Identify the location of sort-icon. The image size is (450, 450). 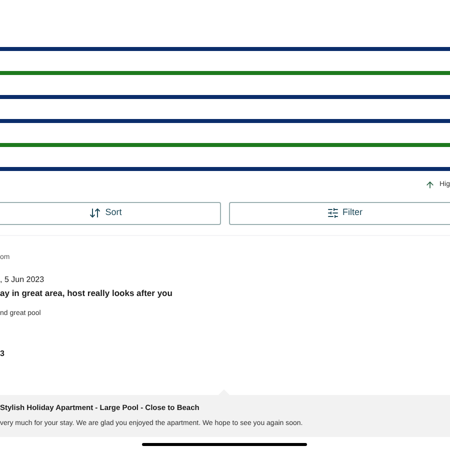
(95, 213).